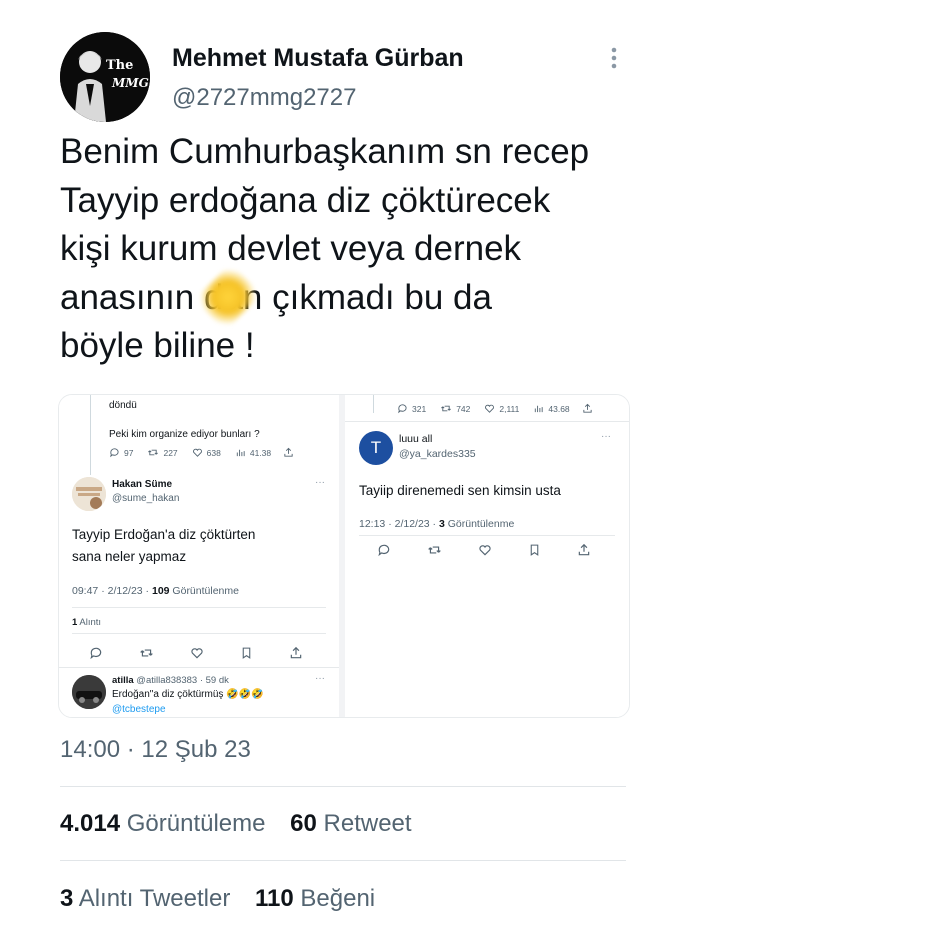  What do you see at coordinates (204, 591) in the screenshot?
I see `hakan-meta-views-label: Görüntülenme` at bounding box center [204, 591].